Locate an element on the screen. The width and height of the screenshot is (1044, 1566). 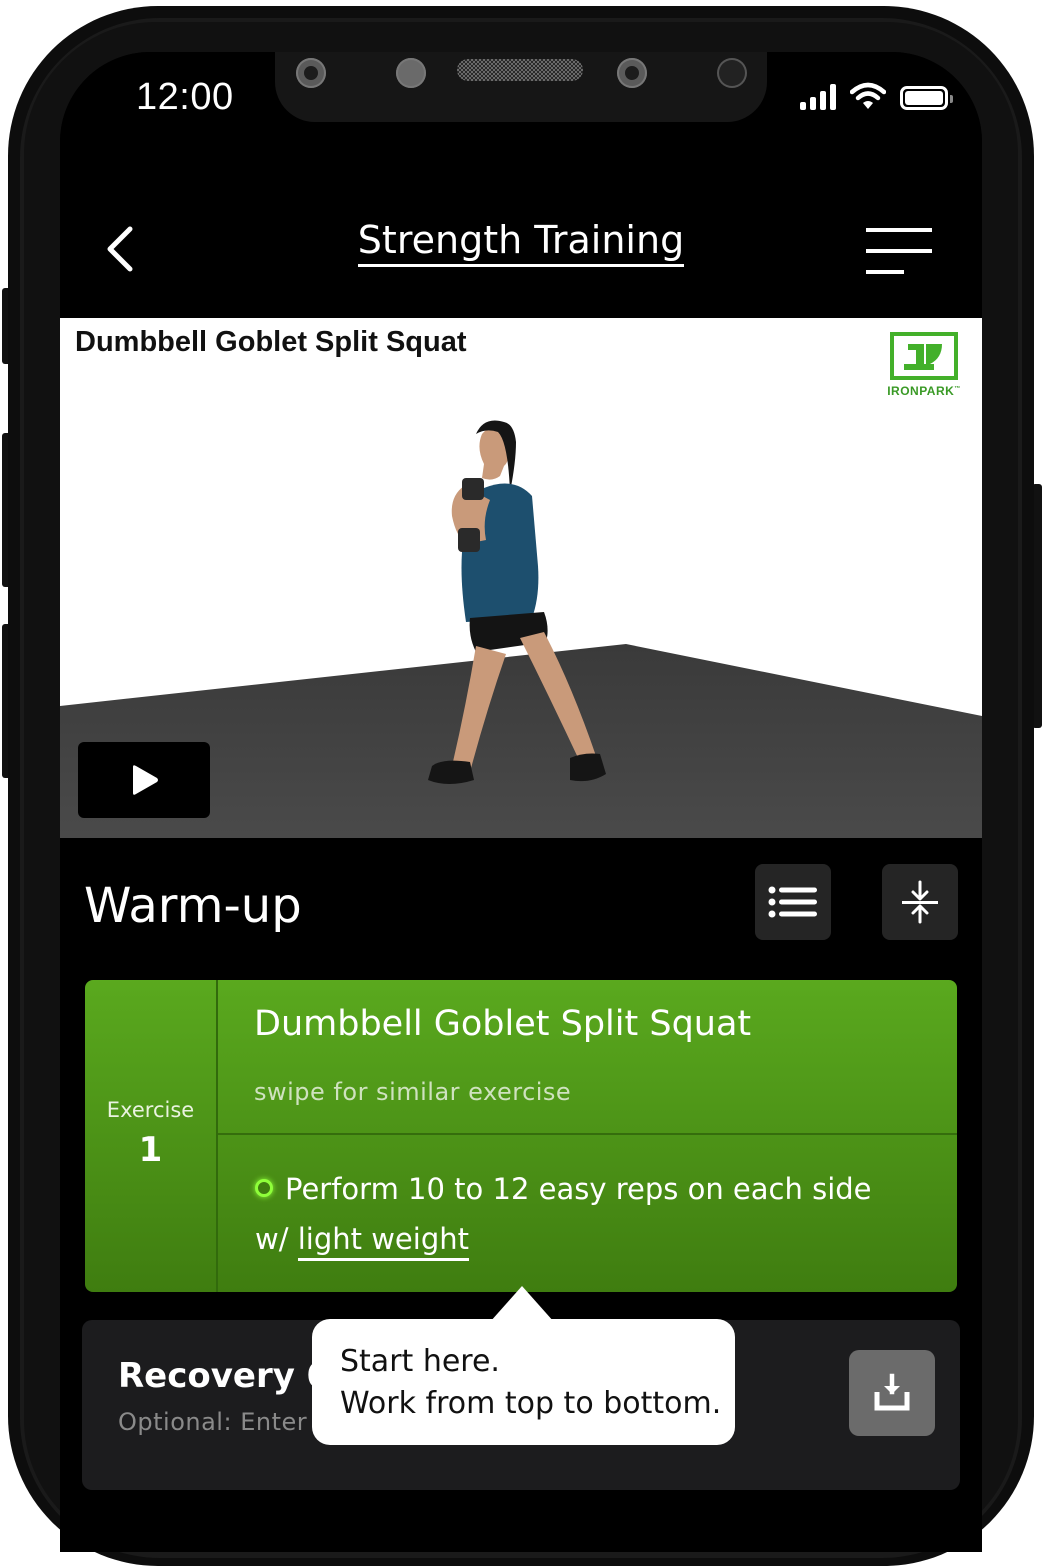
ironpark-logo: IRONPARK™ is located at coordinates (924, 365).